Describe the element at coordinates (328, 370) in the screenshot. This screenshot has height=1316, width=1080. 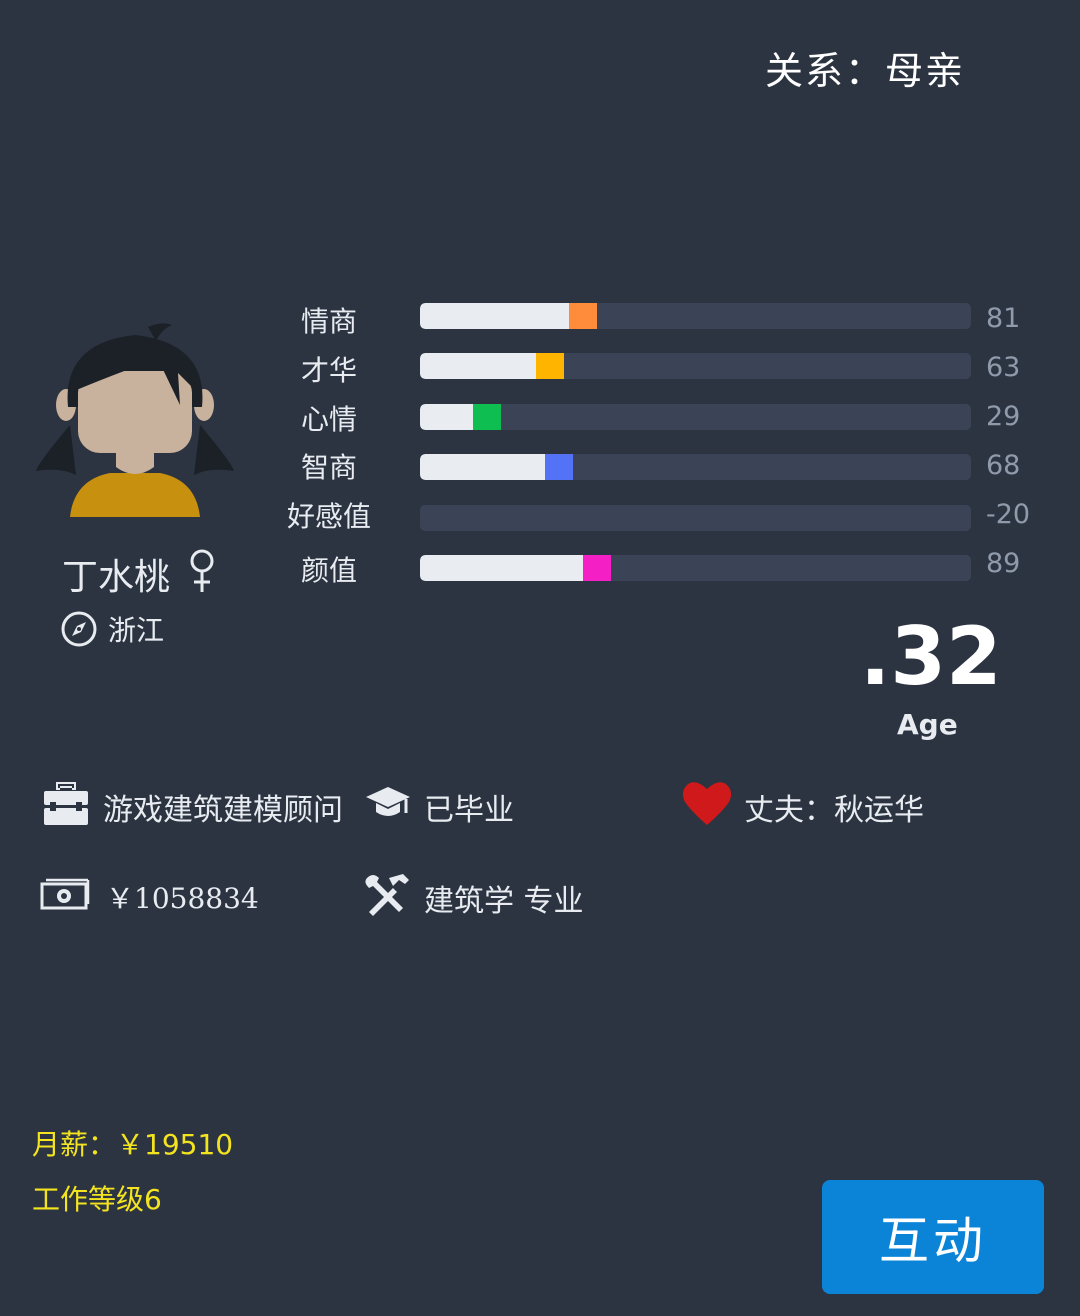
I see `stat-label: 才华` at that location.